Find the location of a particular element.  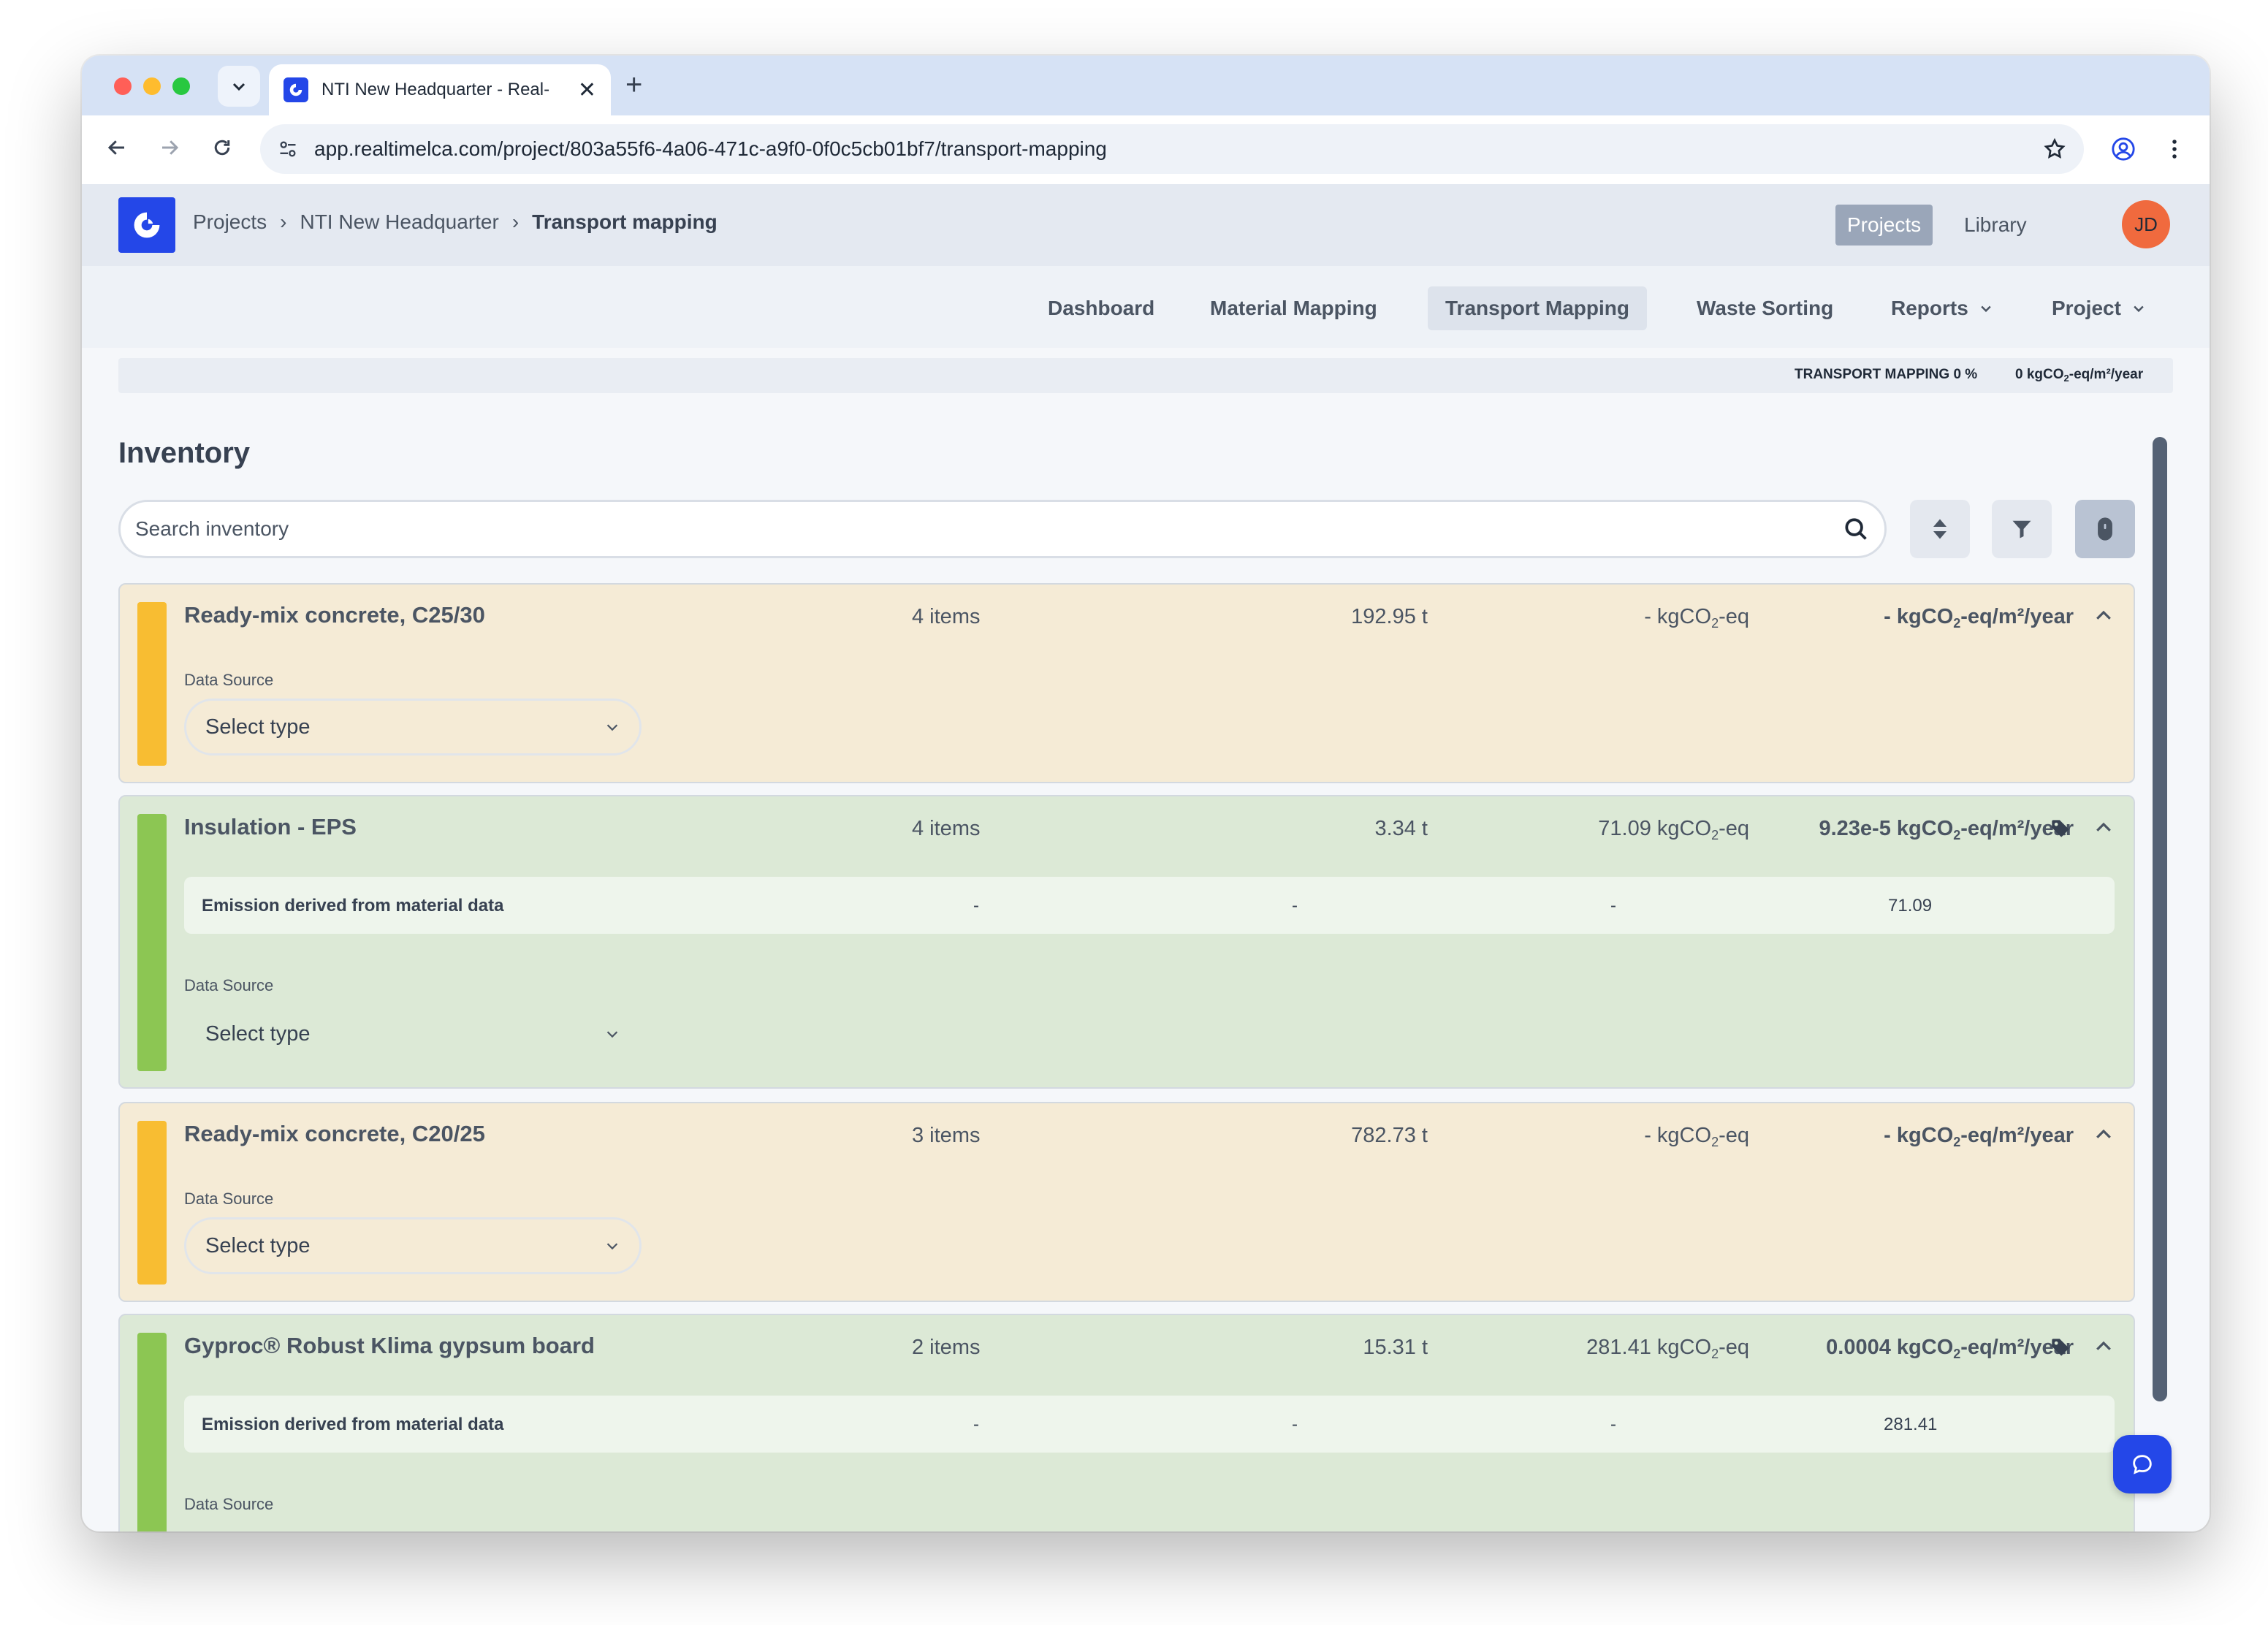

group-name: Ready-mix concrete, C25/30 is located at coordinates (334, 615).